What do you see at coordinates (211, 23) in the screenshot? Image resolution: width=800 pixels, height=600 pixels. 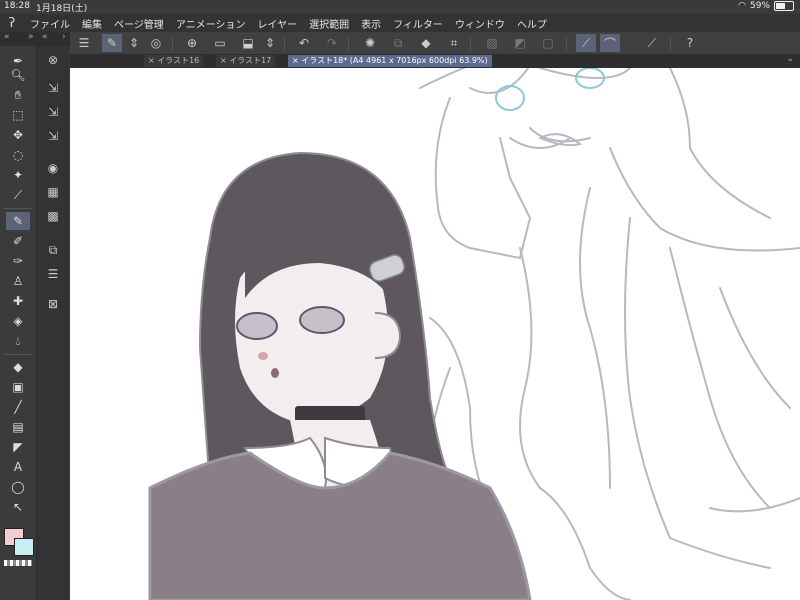 I see `menu-animation: アニメーション` at bounding box center [211, 23].